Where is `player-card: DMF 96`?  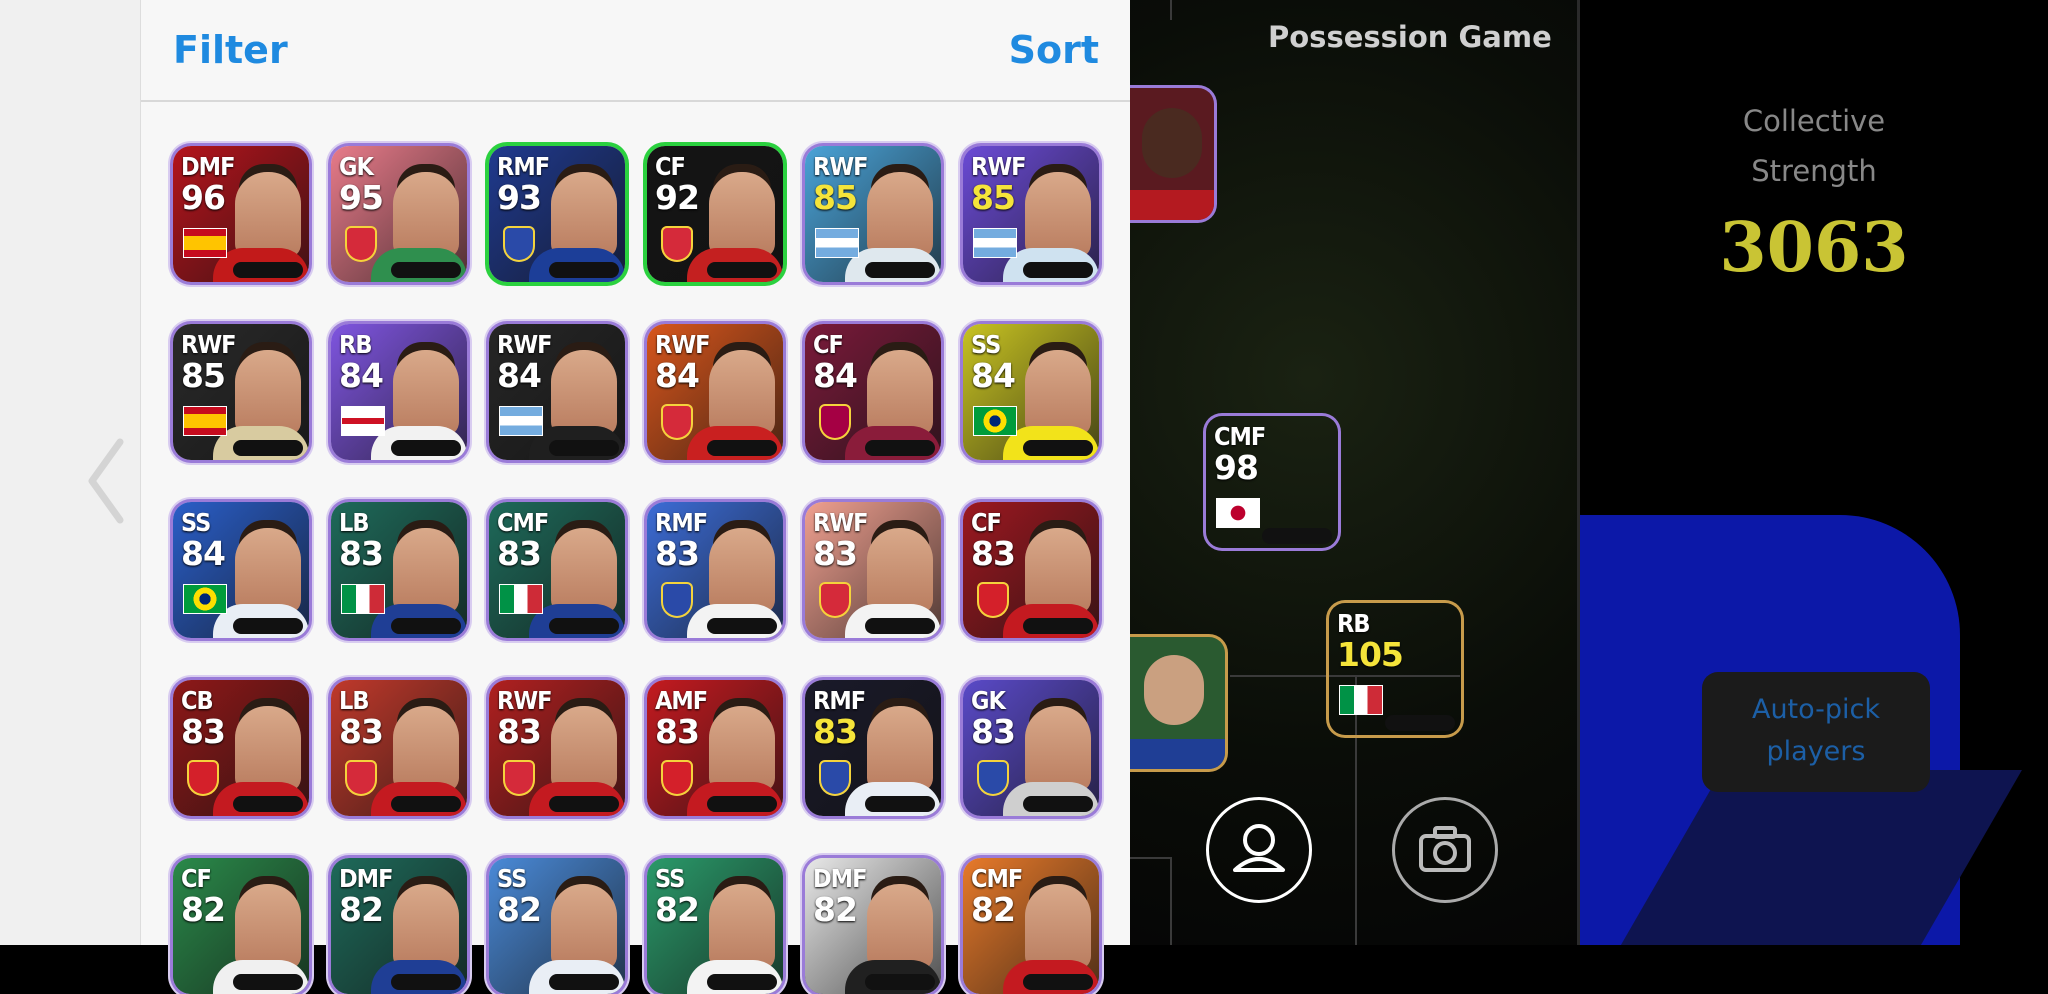 player-card: DMF 96 is located at coordinates (241, 214).